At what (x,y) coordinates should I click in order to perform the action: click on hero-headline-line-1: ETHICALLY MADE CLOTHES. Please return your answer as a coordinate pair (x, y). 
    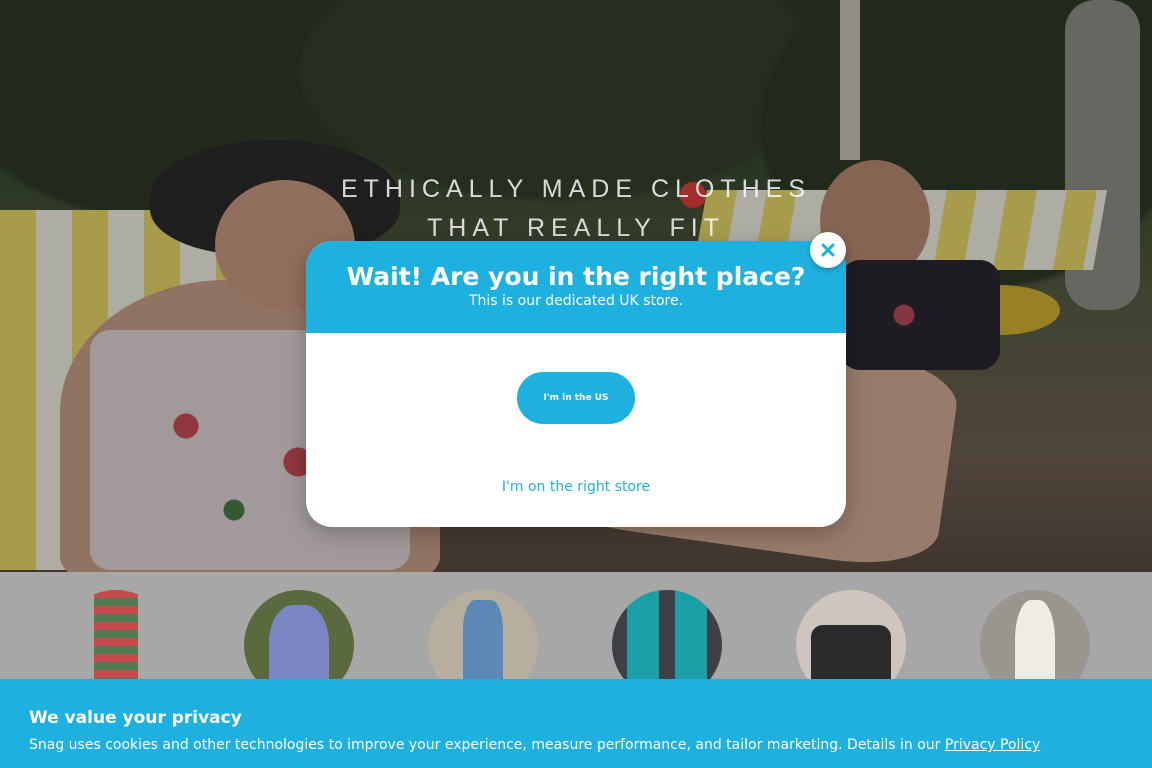
    Looking at the image, I should click on (576, 189).